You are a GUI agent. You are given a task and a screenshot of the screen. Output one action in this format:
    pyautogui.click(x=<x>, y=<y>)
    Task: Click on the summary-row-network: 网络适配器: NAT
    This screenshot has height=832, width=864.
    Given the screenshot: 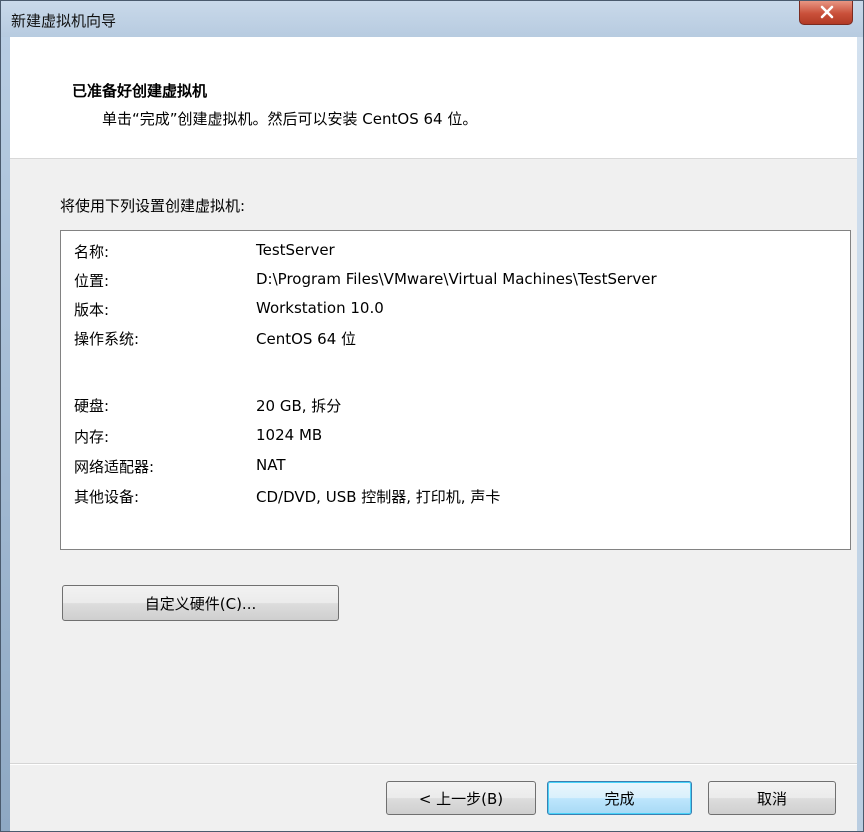 What is the action you would take?
    pyautogui.click(x=455, y=467)
    